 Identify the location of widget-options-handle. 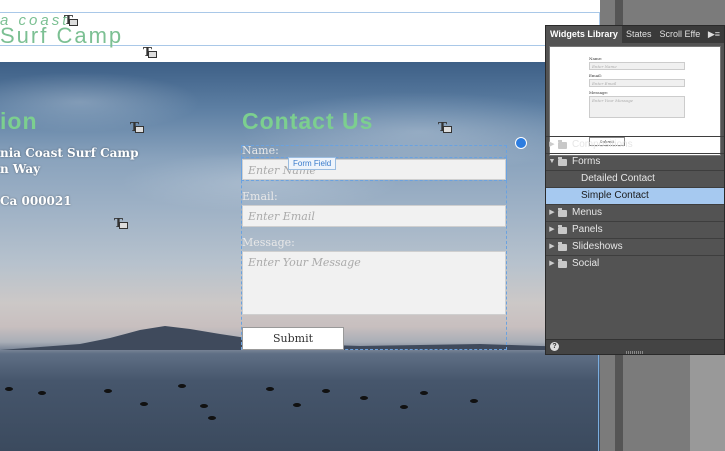
(521, 143).